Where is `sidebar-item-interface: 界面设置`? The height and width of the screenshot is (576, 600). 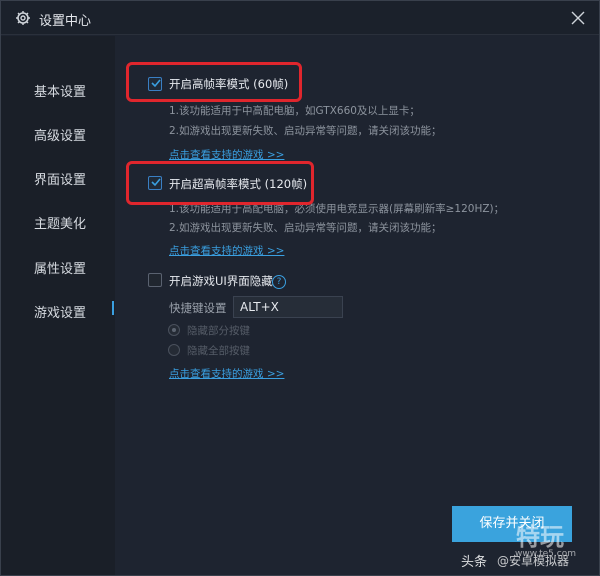
sidebar-item-interface: 界面设置 is located at coordinates (60, 178).